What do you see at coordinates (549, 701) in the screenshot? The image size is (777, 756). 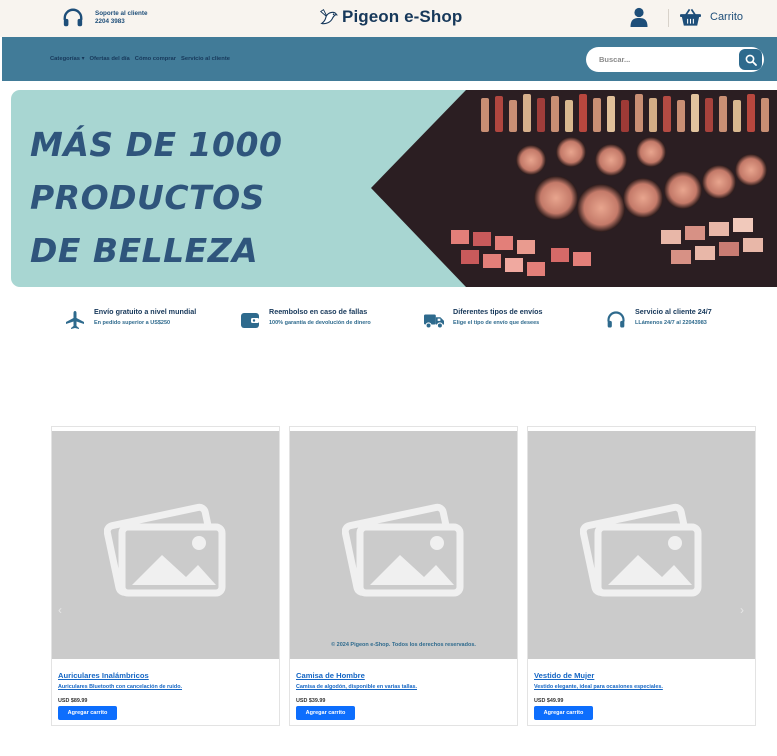 I see `product-price: USD $49.99` at bounding box center [549, 701].